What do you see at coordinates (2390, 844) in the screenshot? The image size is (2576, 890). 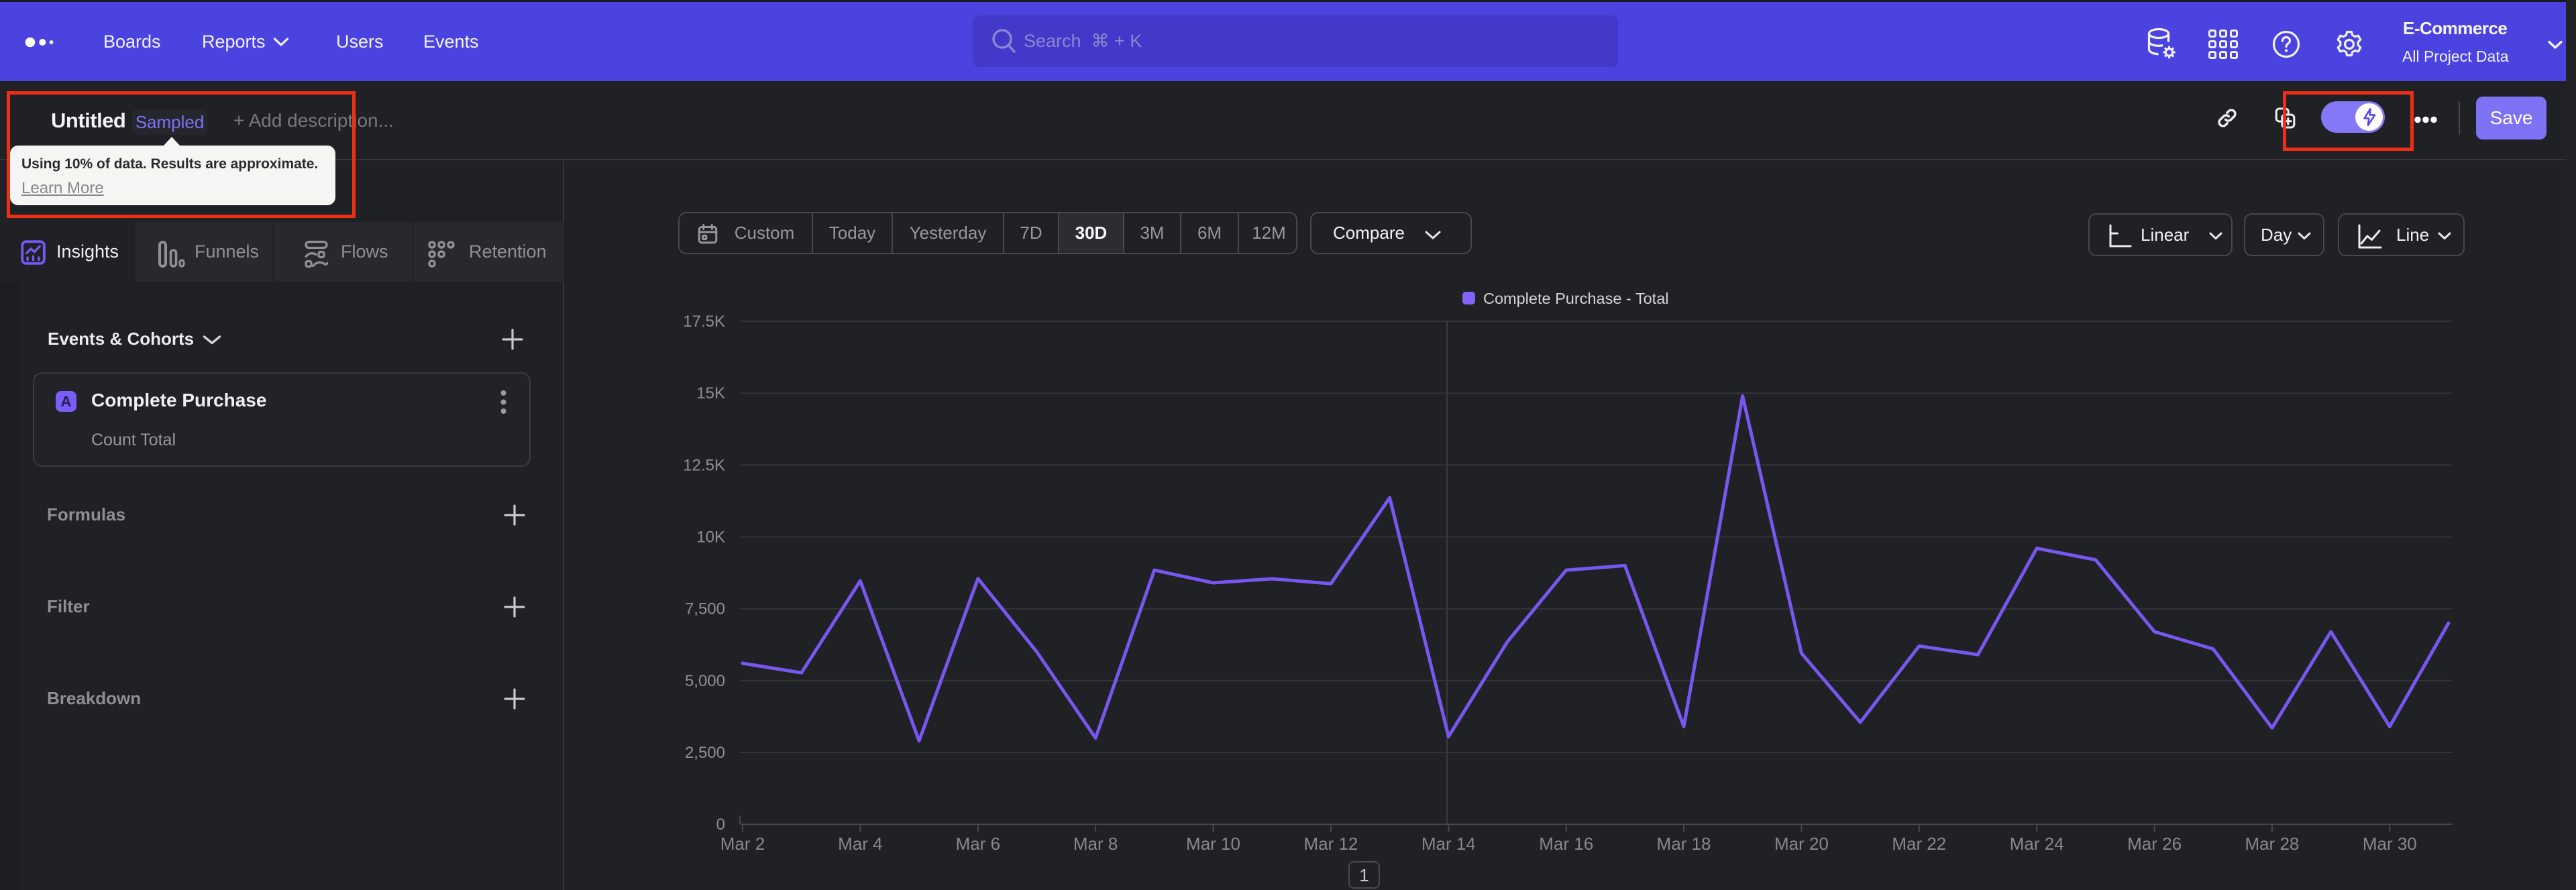 I see `svg-text: Mar 30` at bounding box center [2390, 844].